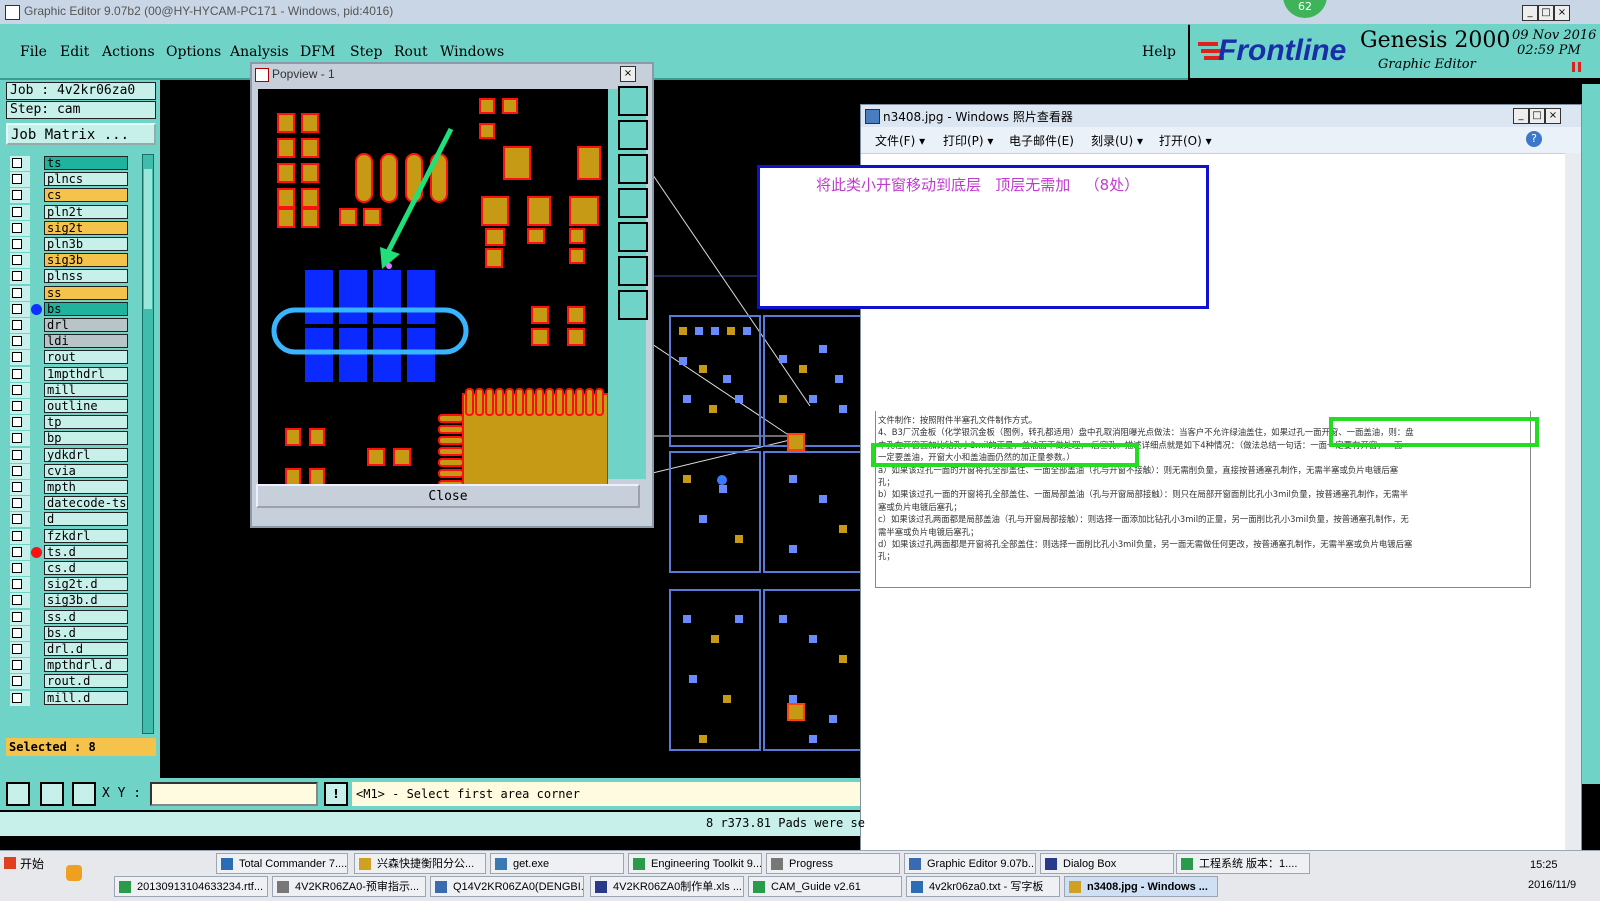 Image resolution: width=1600 pixels, height=901 pixels. What do you see at coordinates (18, 794) in the screenshot?
I see `select-tool-icon` at bounding box center [18, 794].